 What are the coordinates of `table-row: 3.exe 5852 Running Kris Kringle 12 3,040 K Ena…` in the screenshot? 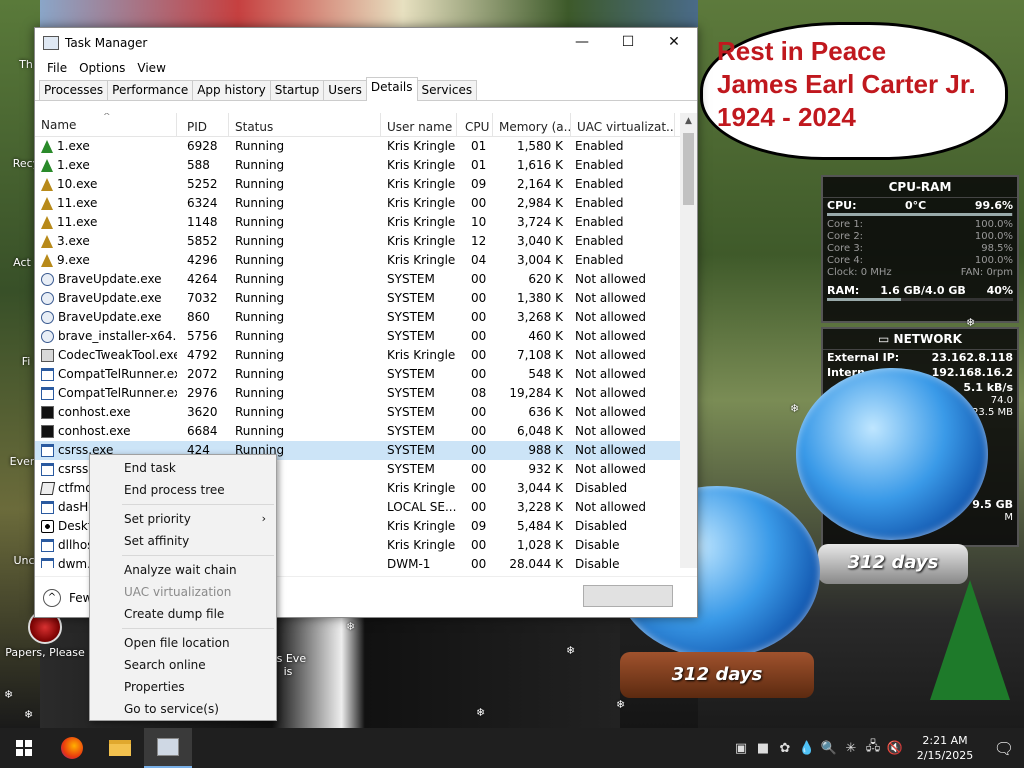 It's located at (366, 241).